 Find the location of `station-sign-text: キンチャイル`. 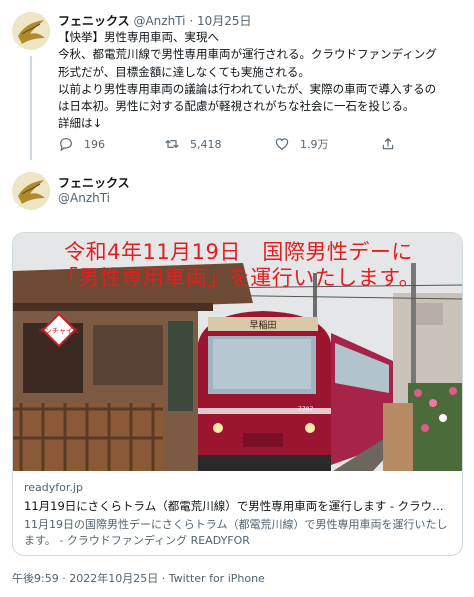

station-sign-text: キンチャイル is located at coordinates (59, 331).